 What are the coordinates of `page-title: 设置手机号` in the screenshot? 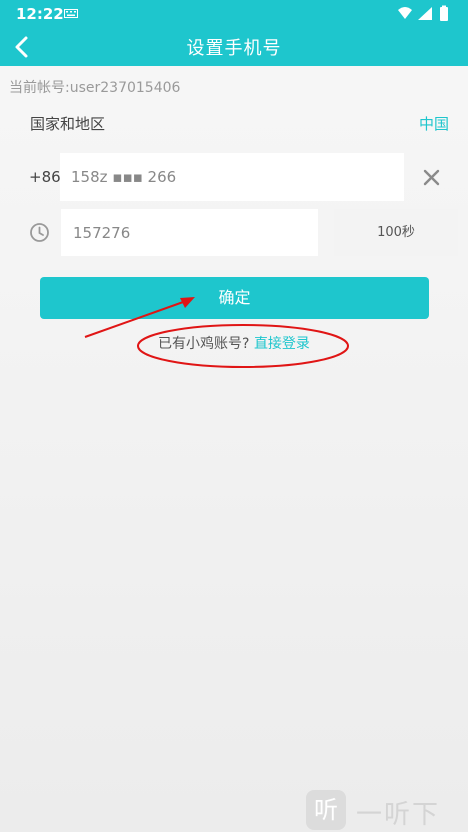 It's located at (234, 48).